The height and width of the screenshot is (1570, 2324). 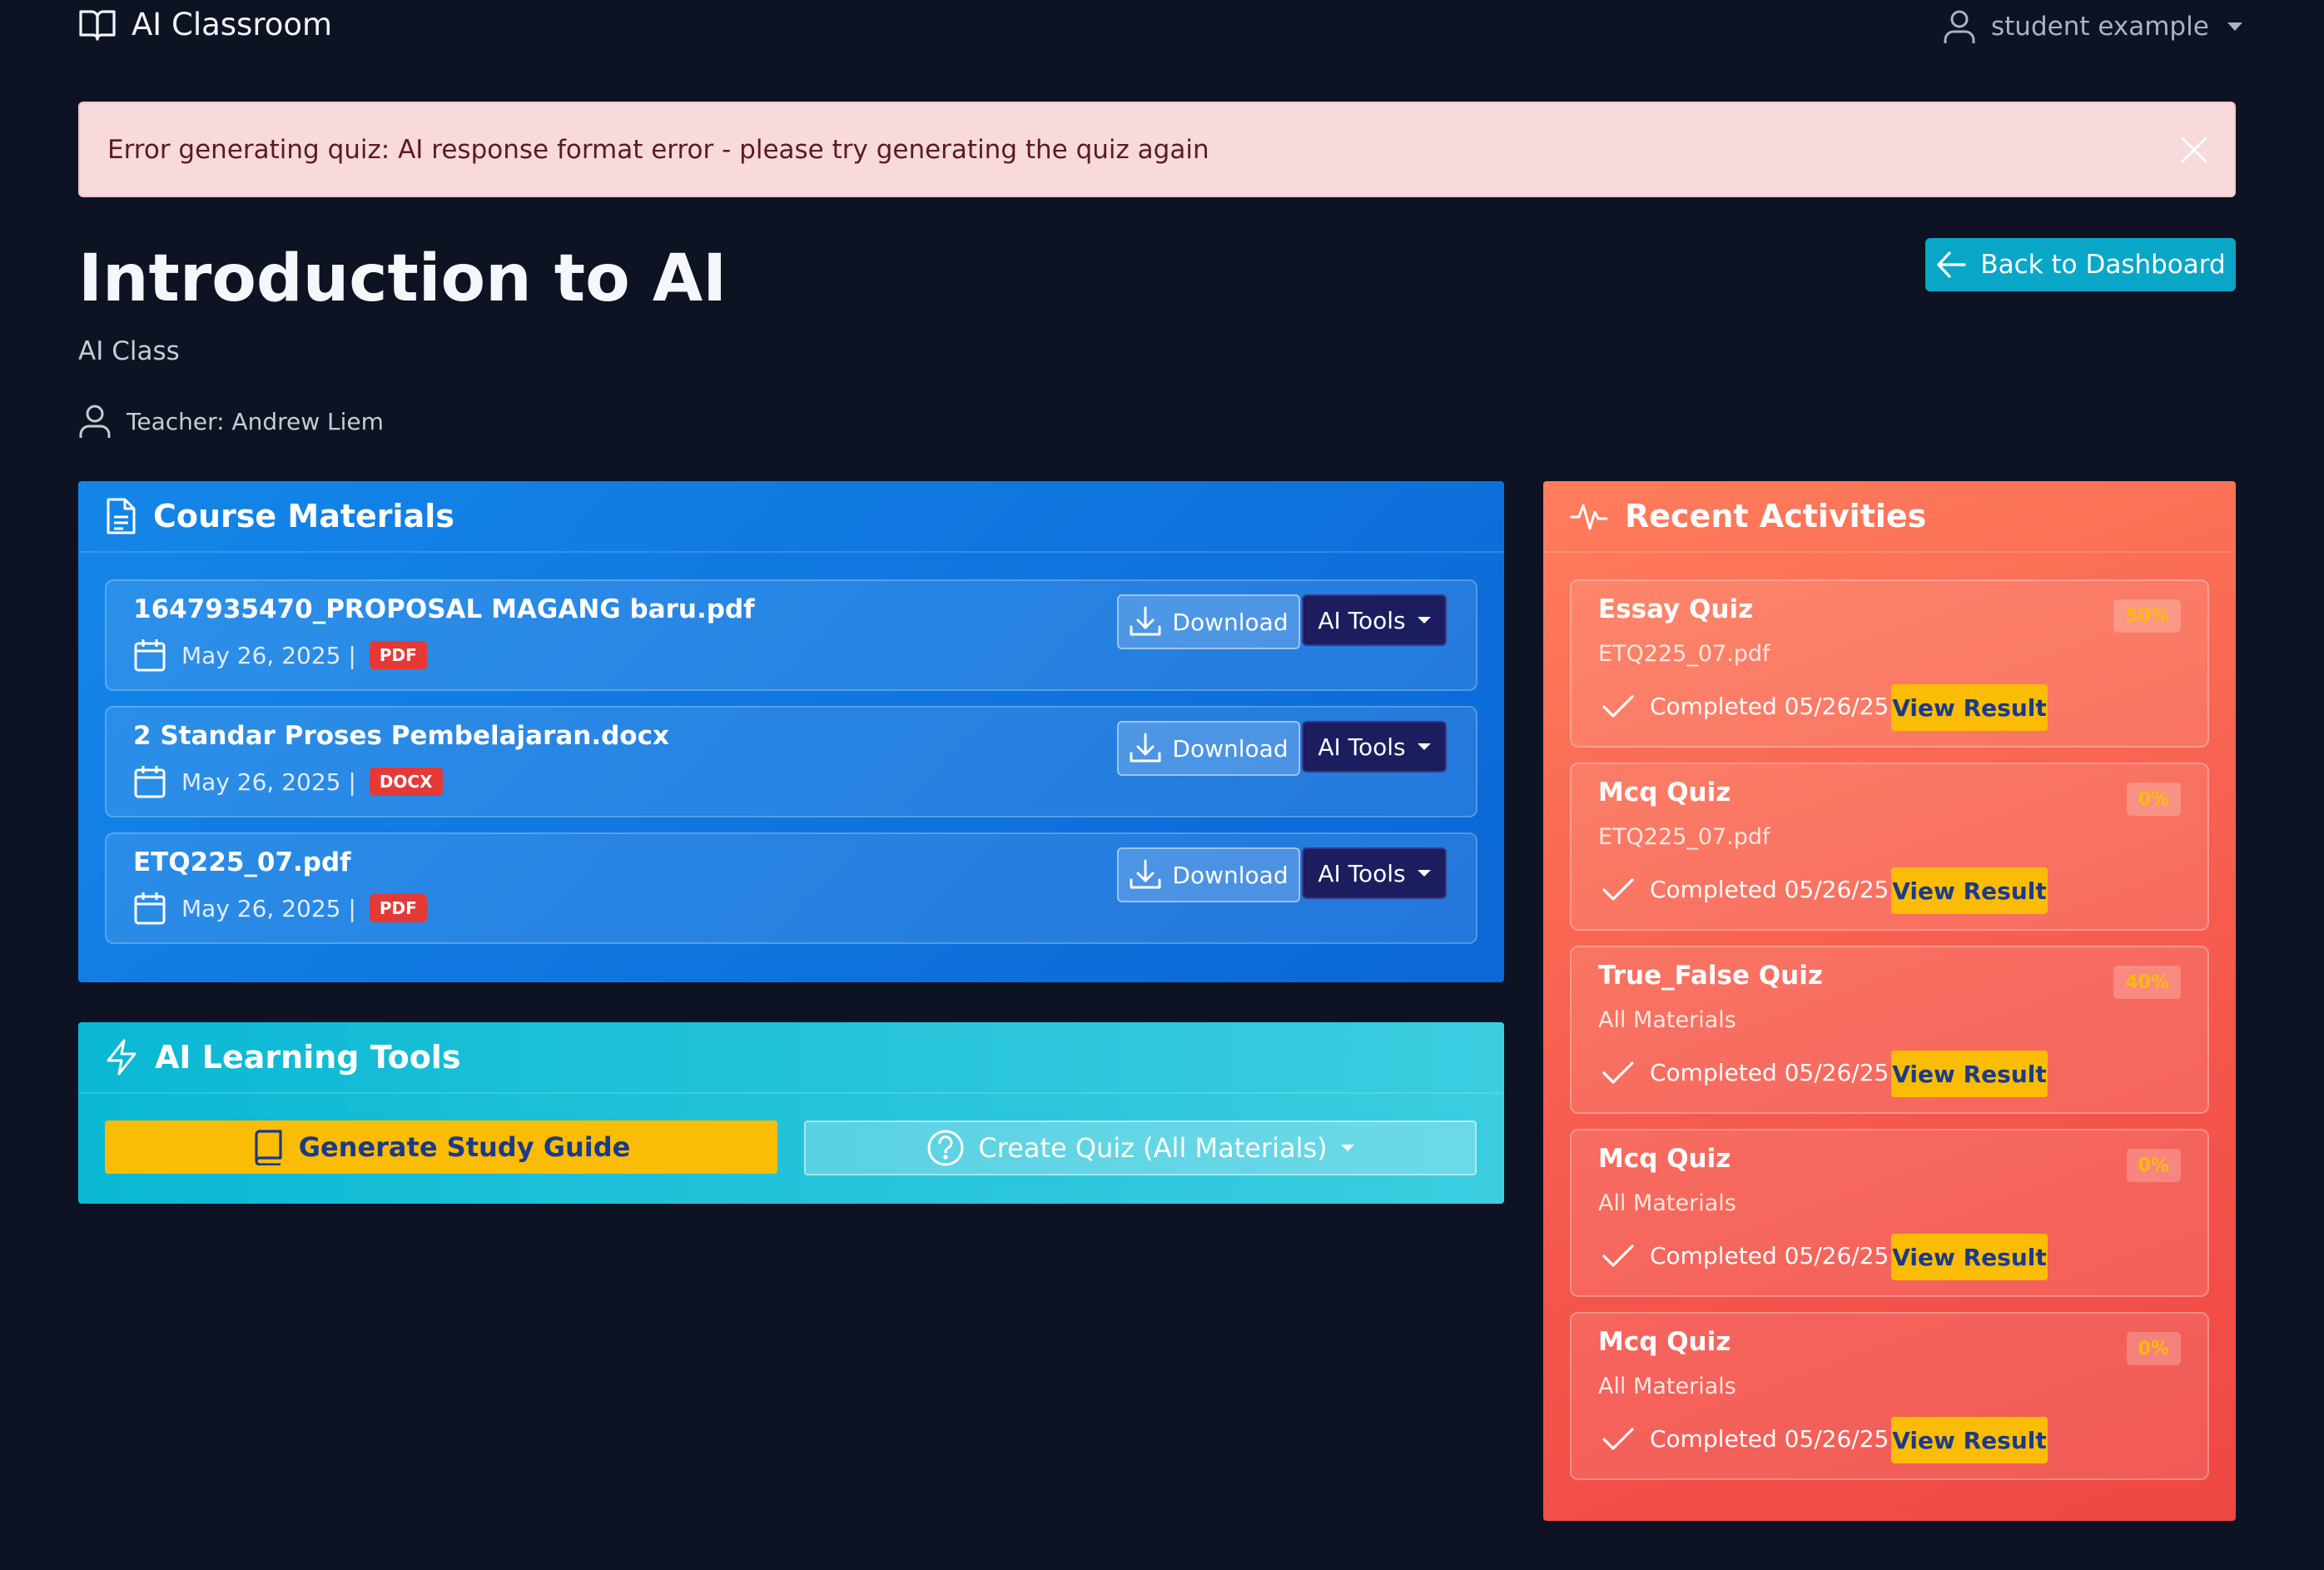 What do you see at coordinates (791, 517) in the screenshot?
I see `course-materials-header: Course Materials` at bounding box center [791, 517].